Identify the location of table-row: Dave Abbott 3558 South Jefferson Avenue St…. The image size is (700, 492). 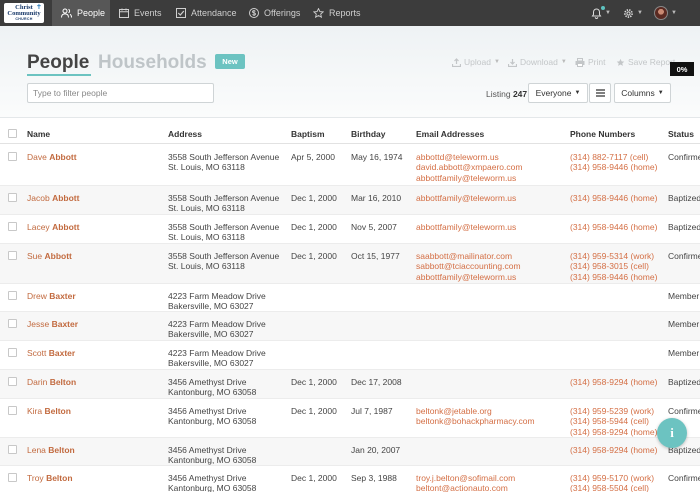
(350, 165).